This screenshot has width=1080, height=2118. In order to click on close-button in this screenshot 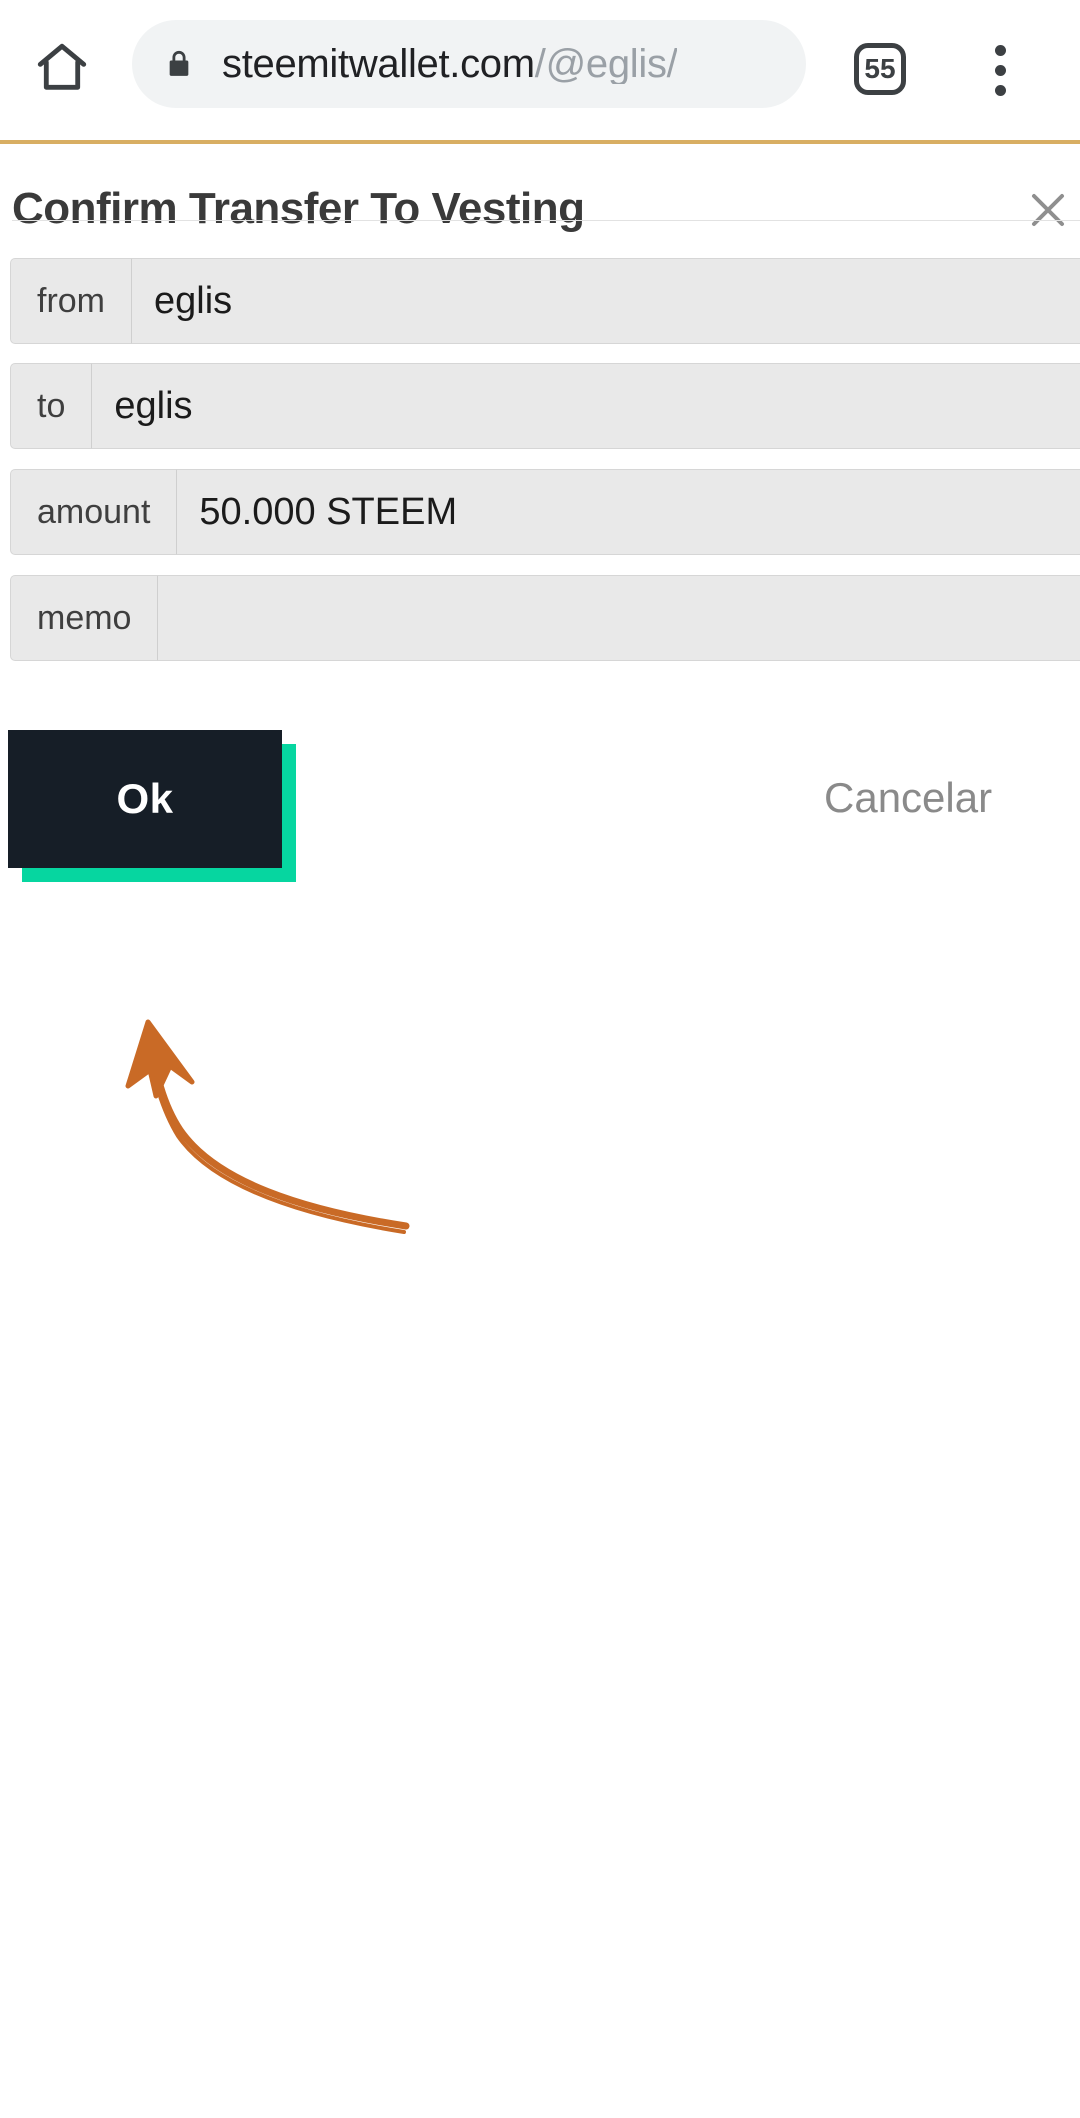, I will do `click(1048, 212)`.